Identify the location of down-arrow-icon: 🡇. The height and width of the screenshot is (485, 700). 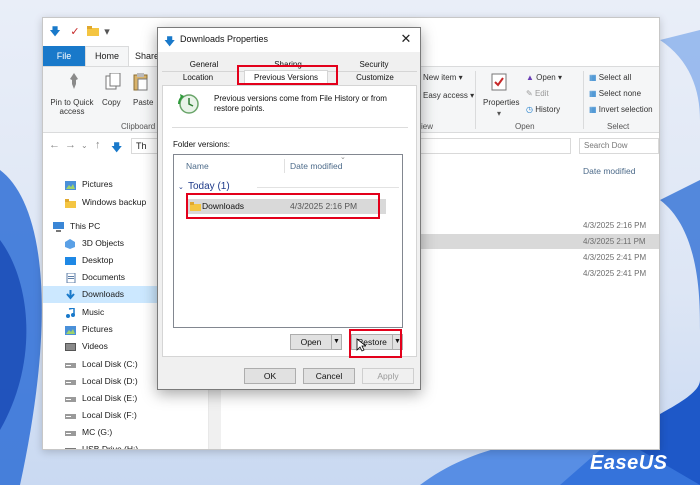
(55, 32).